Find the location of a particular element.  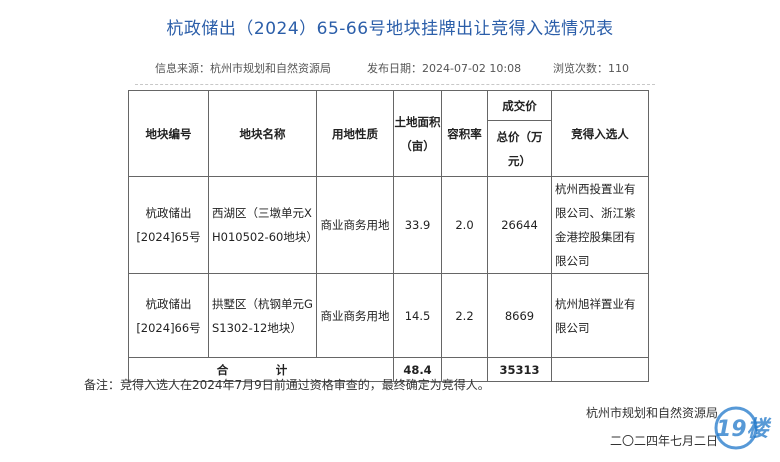

plot-no-cell: 杭政储出[2024]65号 is located at coordinates (168, 225).